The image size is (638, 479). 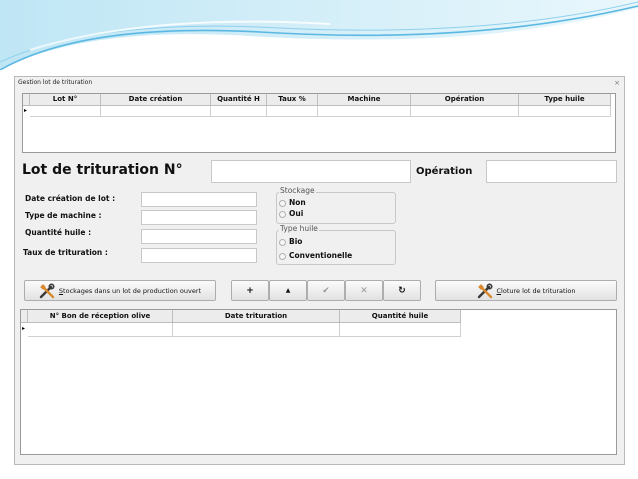 What do you see at coordinates (250, 290) in the screenshot?
I see `add-button: +` at bounding box center [250, 290].